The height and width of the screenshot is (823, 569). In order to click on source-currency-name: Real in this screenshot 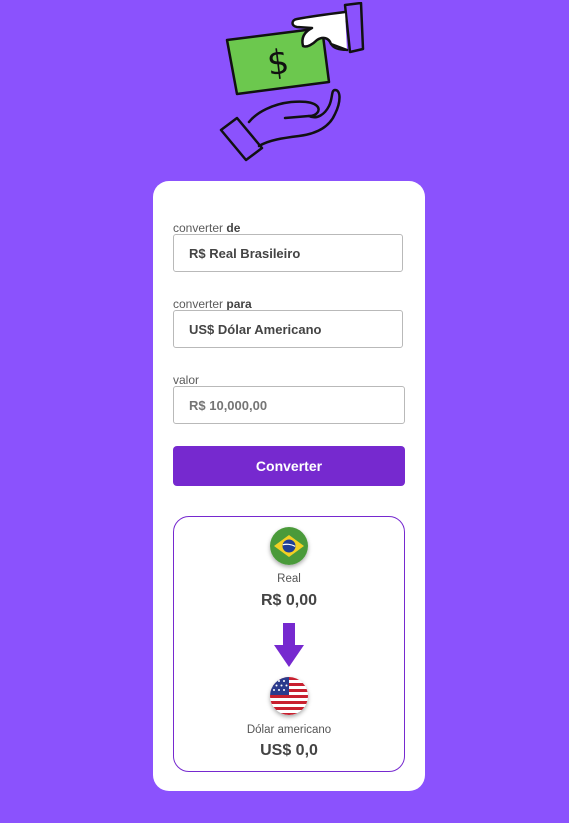, I will do `click(289, 579)`.